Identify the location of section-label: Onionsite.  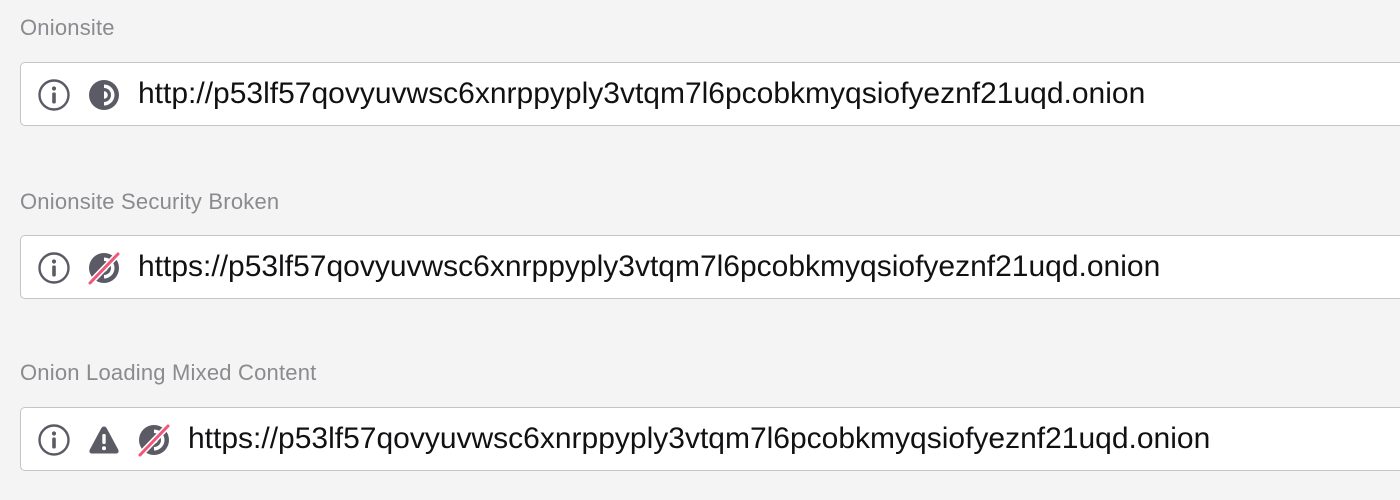
(67, 27).